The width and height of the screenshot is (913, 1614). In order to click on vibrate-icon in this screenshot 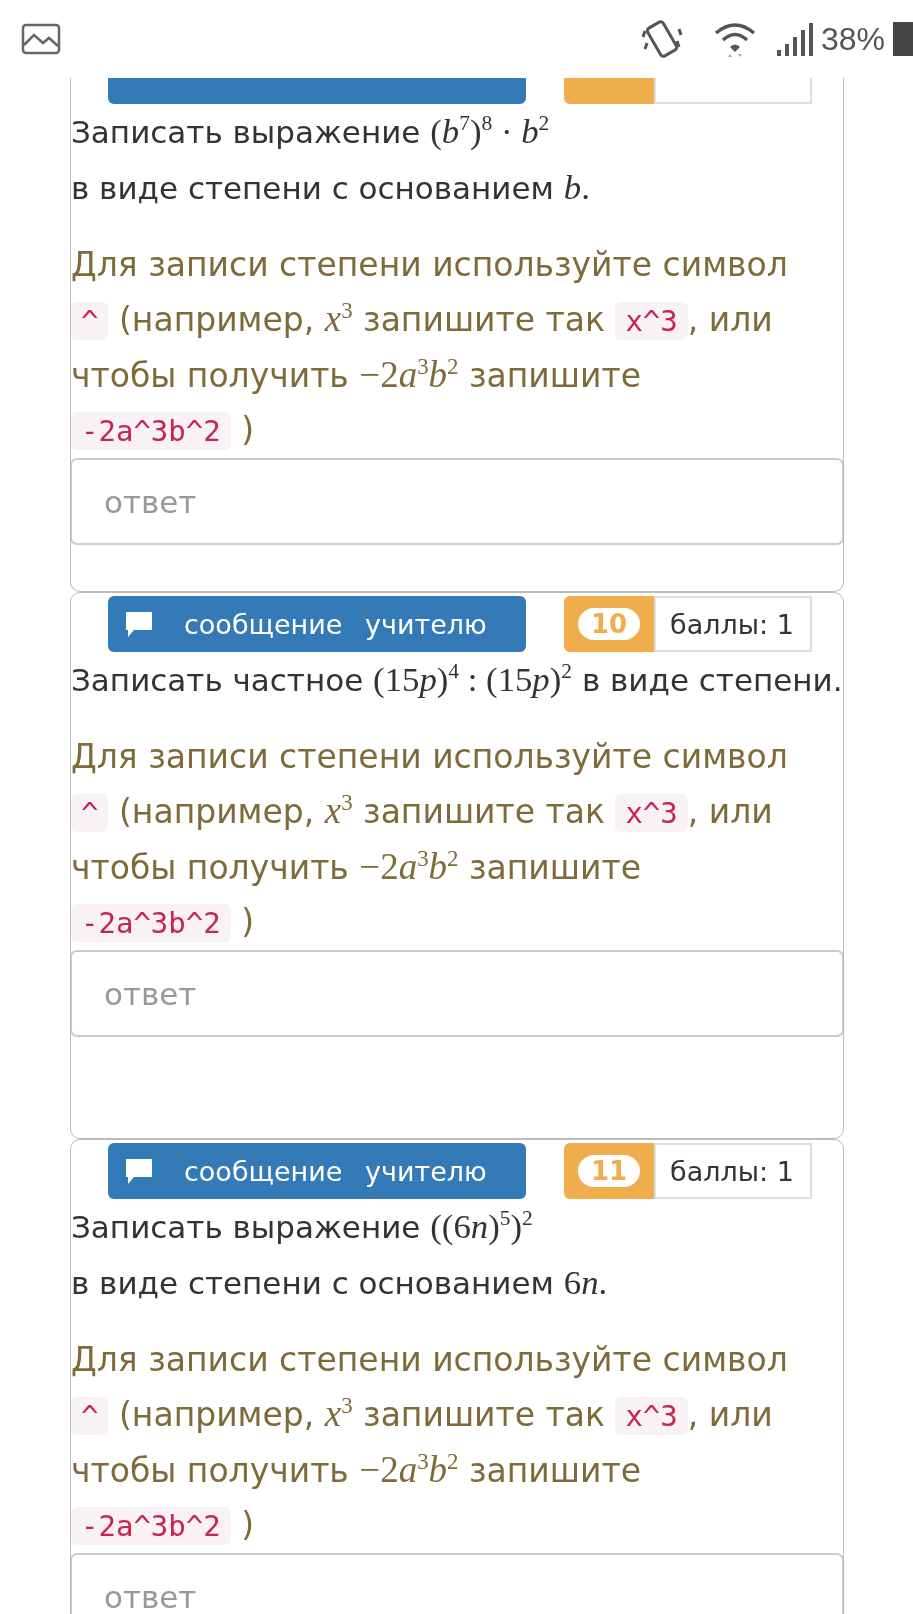, I will do `click(661, 39)`.